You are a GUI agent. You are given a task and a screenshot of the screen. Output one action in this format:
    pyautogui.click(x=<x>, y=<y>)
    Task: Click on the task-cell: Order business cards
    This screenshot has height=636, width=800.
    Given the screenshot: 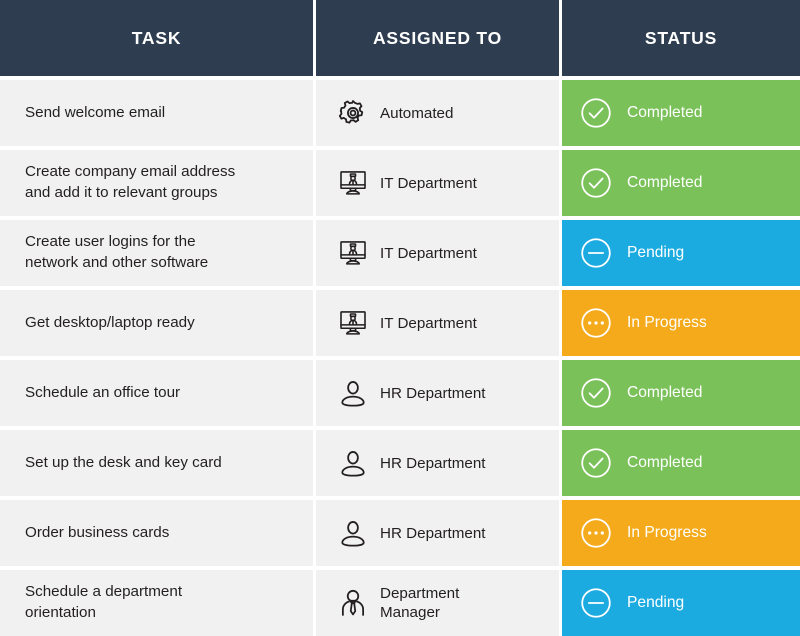 What is the action you would take?
    pyautogui.click(x=156, y=533)
    